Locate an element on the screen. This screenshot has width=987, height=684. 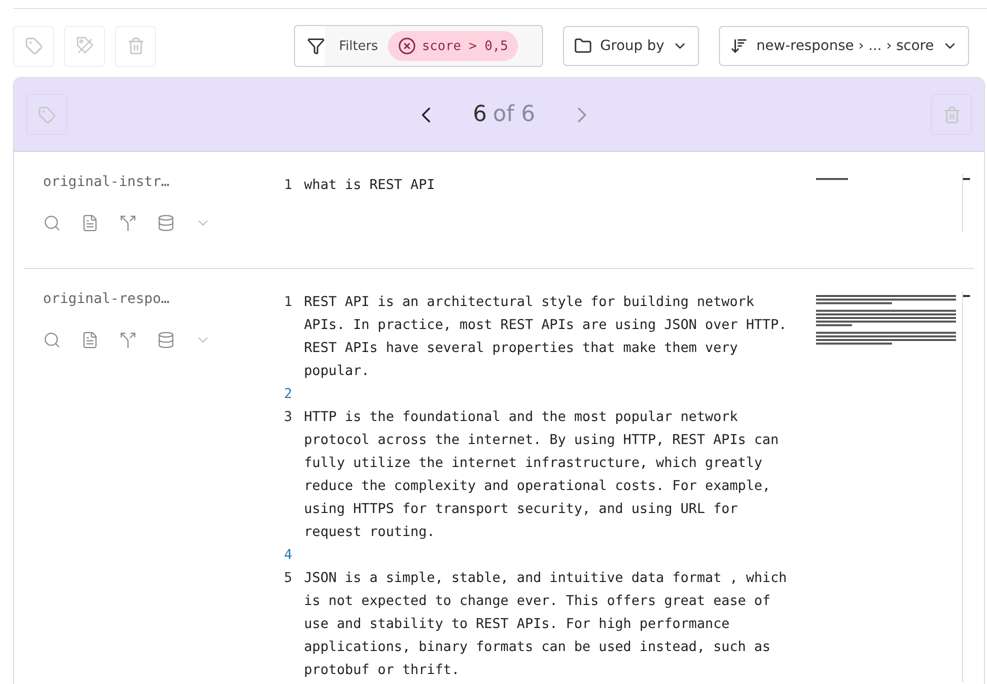
filter-chip: score > 0,5 is located at coordinates (453, 46).